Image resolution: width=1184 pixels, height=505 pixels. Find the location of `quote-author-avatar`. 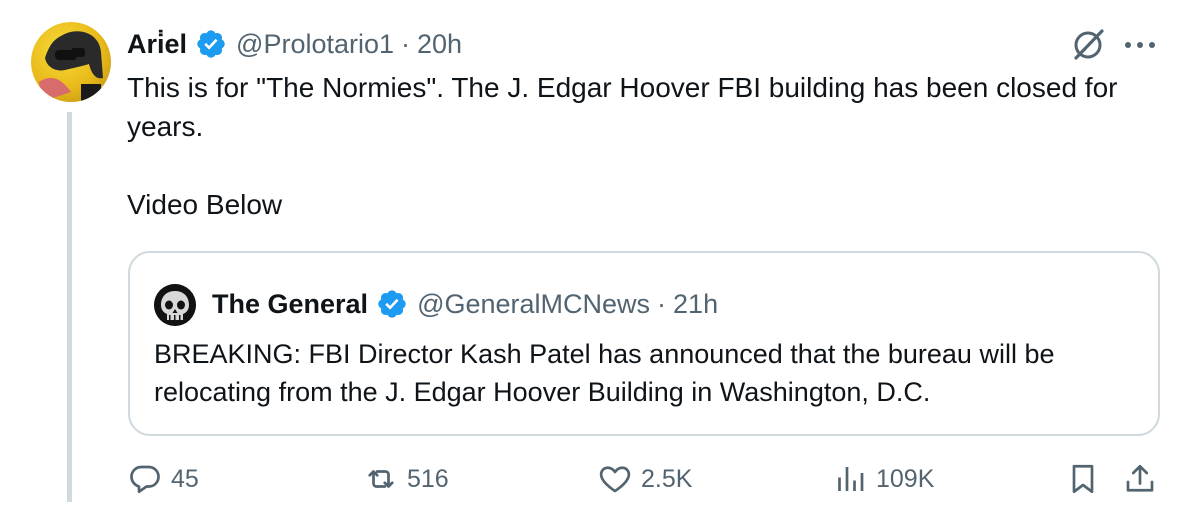

quote-author-avatar is located at coordinates (175, 305).